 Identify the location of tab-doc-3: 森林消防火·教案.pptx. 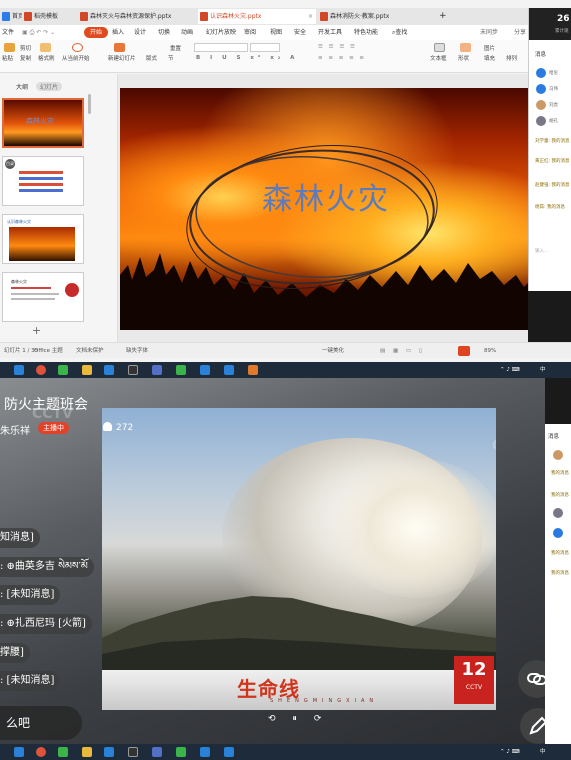
(375, 16).